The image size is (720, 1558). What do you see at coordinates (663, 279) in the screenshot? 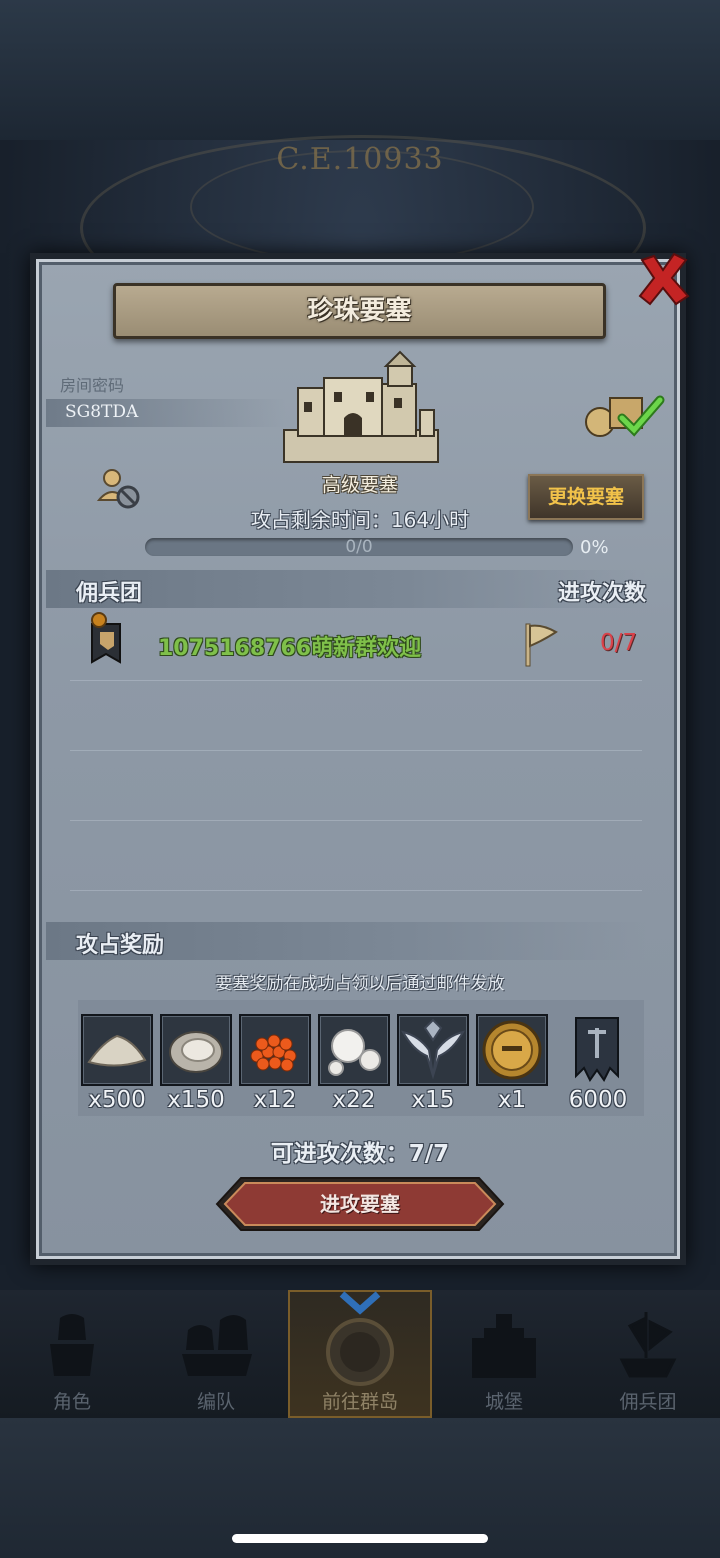
I see `close-icon` at bounding box center [663, 279].